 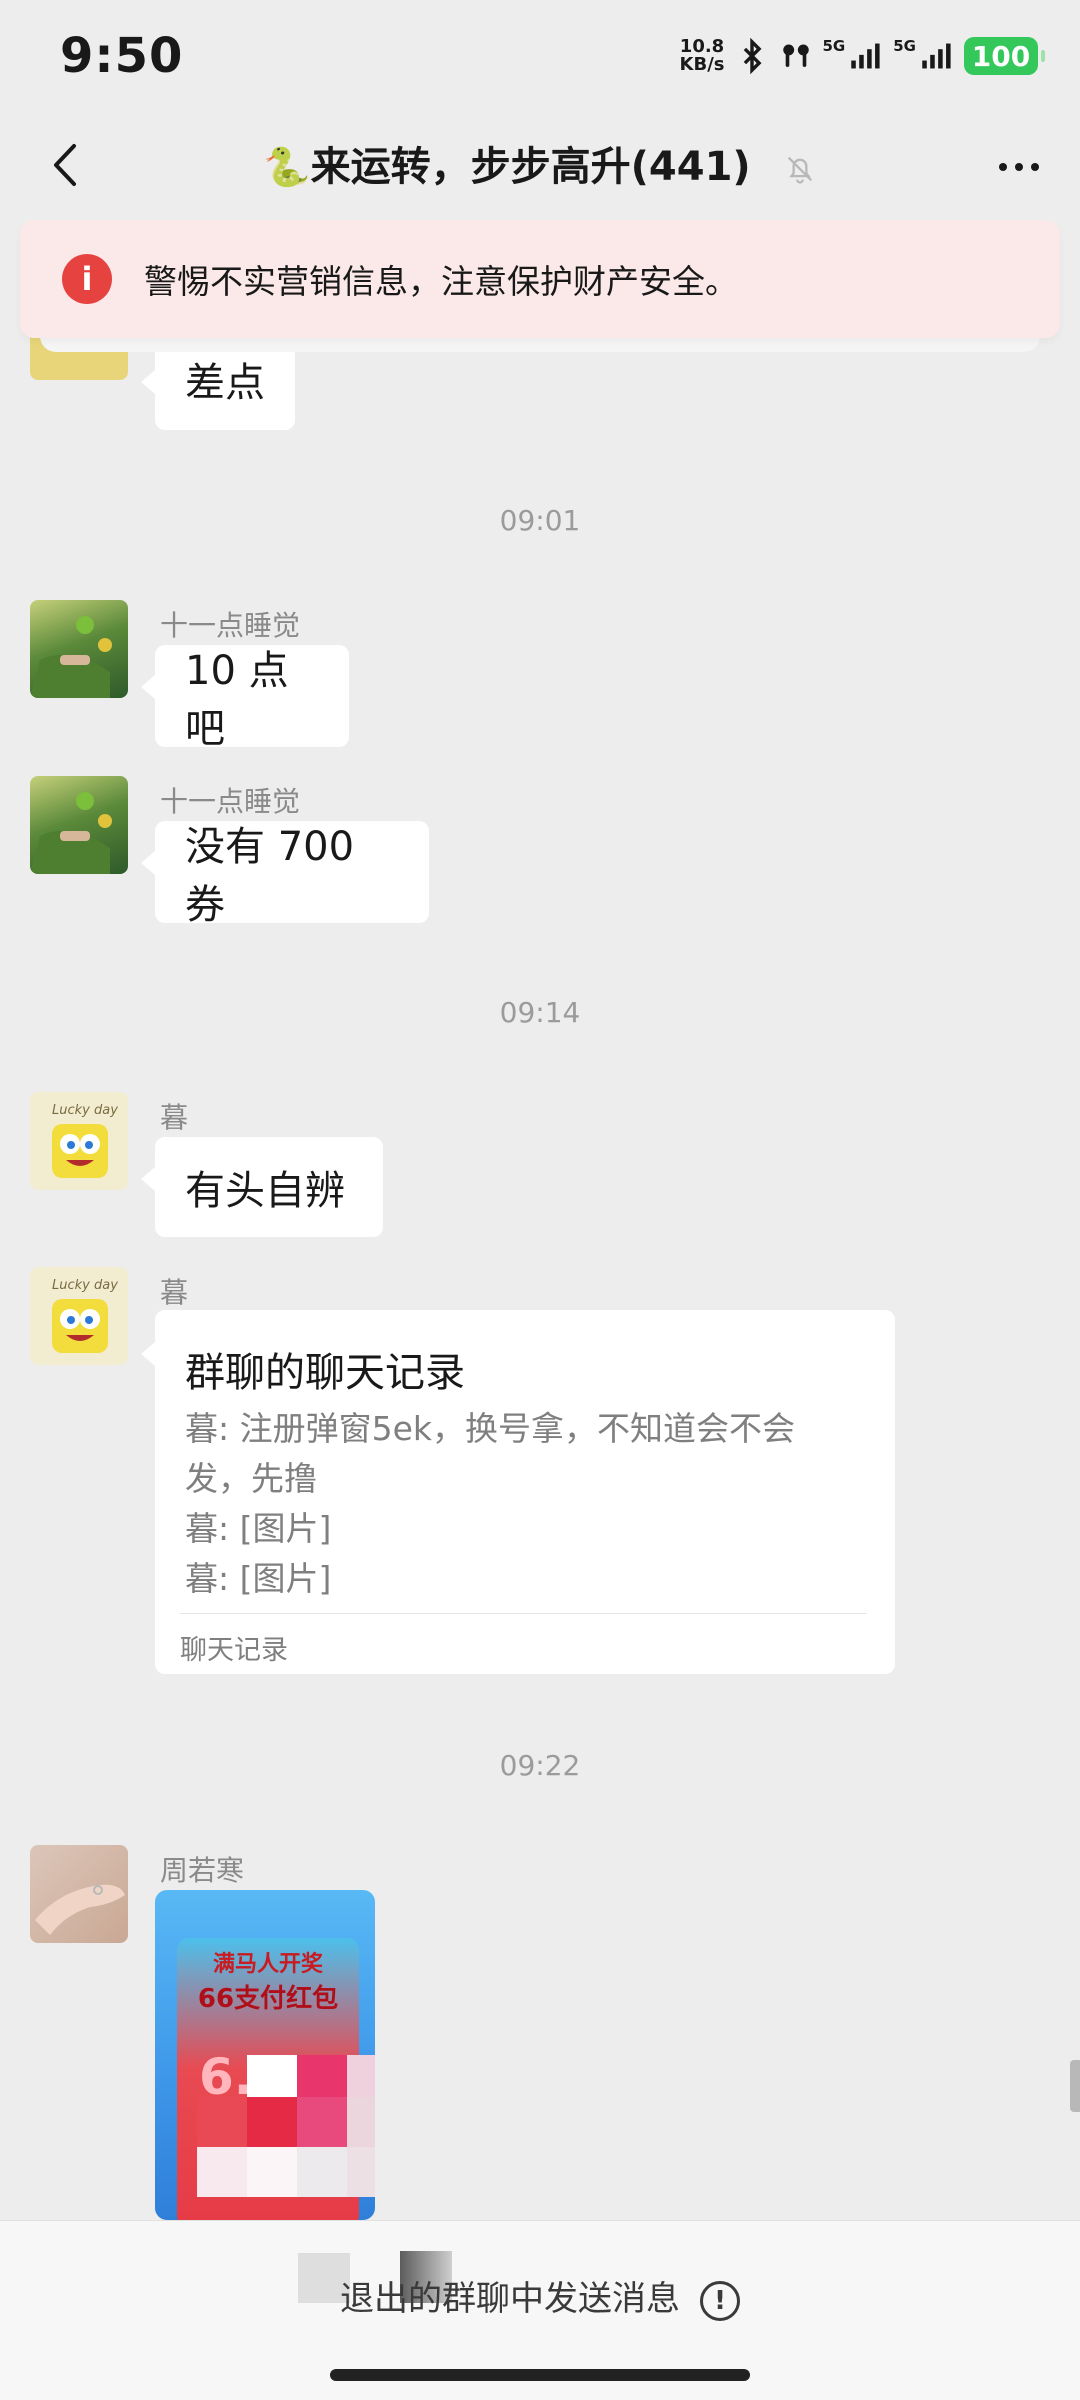 What do you see at coordinates (87, 279) in the screenshot?
I see `warning-icon: i` at bounding box center [87, 279].